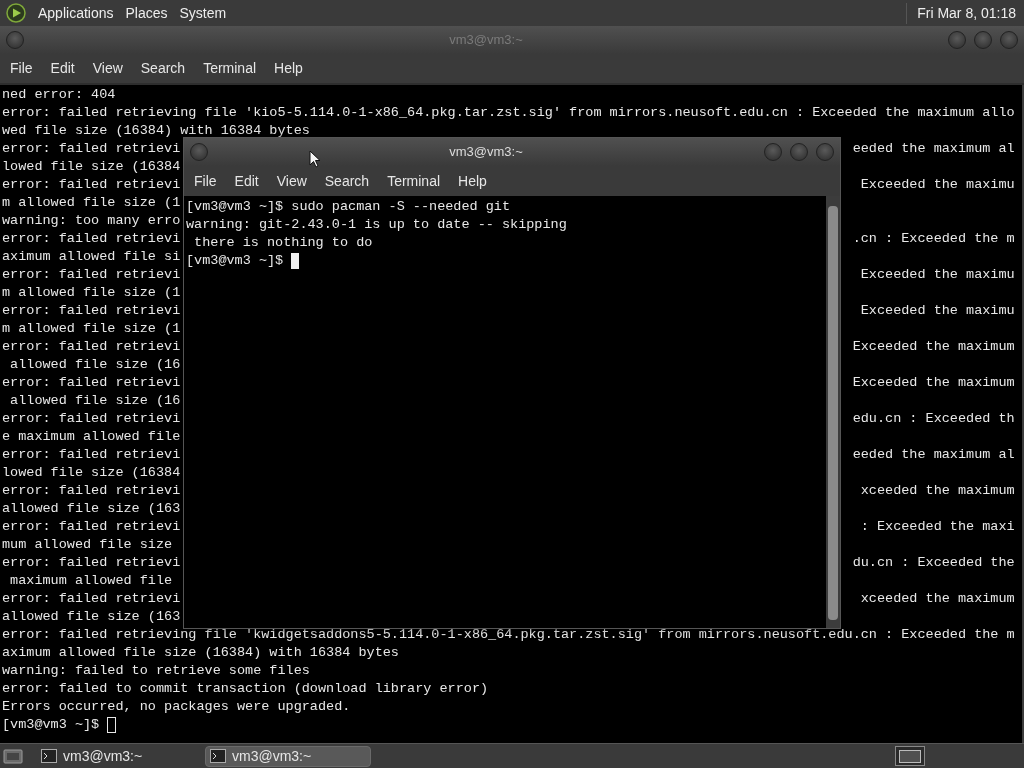 The image size is (1024, 768). I want to click on terminal-line: : Exceeded the maxi, so click(937, 527).